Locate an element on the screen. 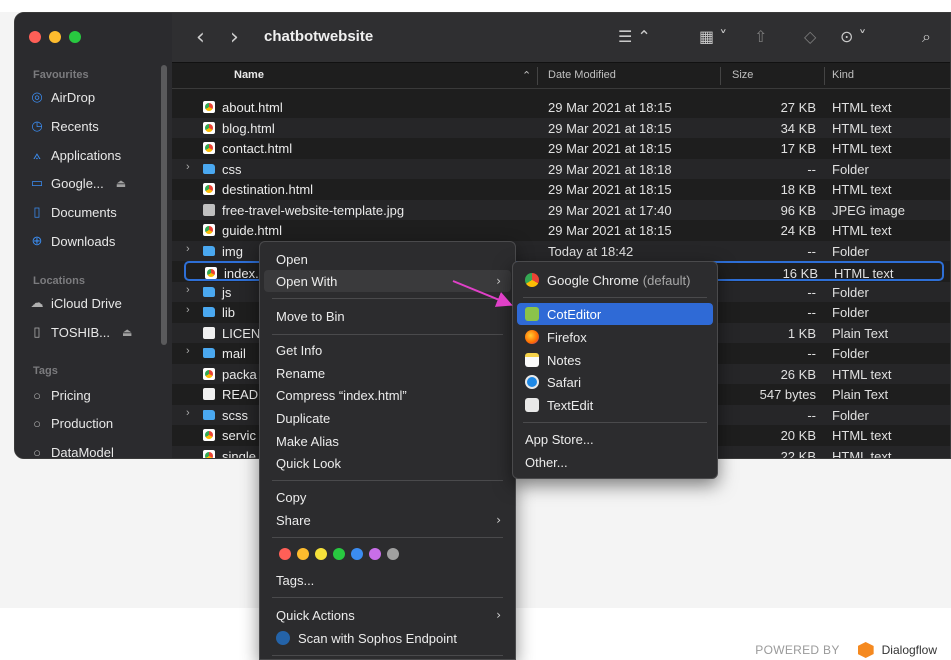 The image size is (951, 660). submenu-separator is located at coordinates (615, 297).